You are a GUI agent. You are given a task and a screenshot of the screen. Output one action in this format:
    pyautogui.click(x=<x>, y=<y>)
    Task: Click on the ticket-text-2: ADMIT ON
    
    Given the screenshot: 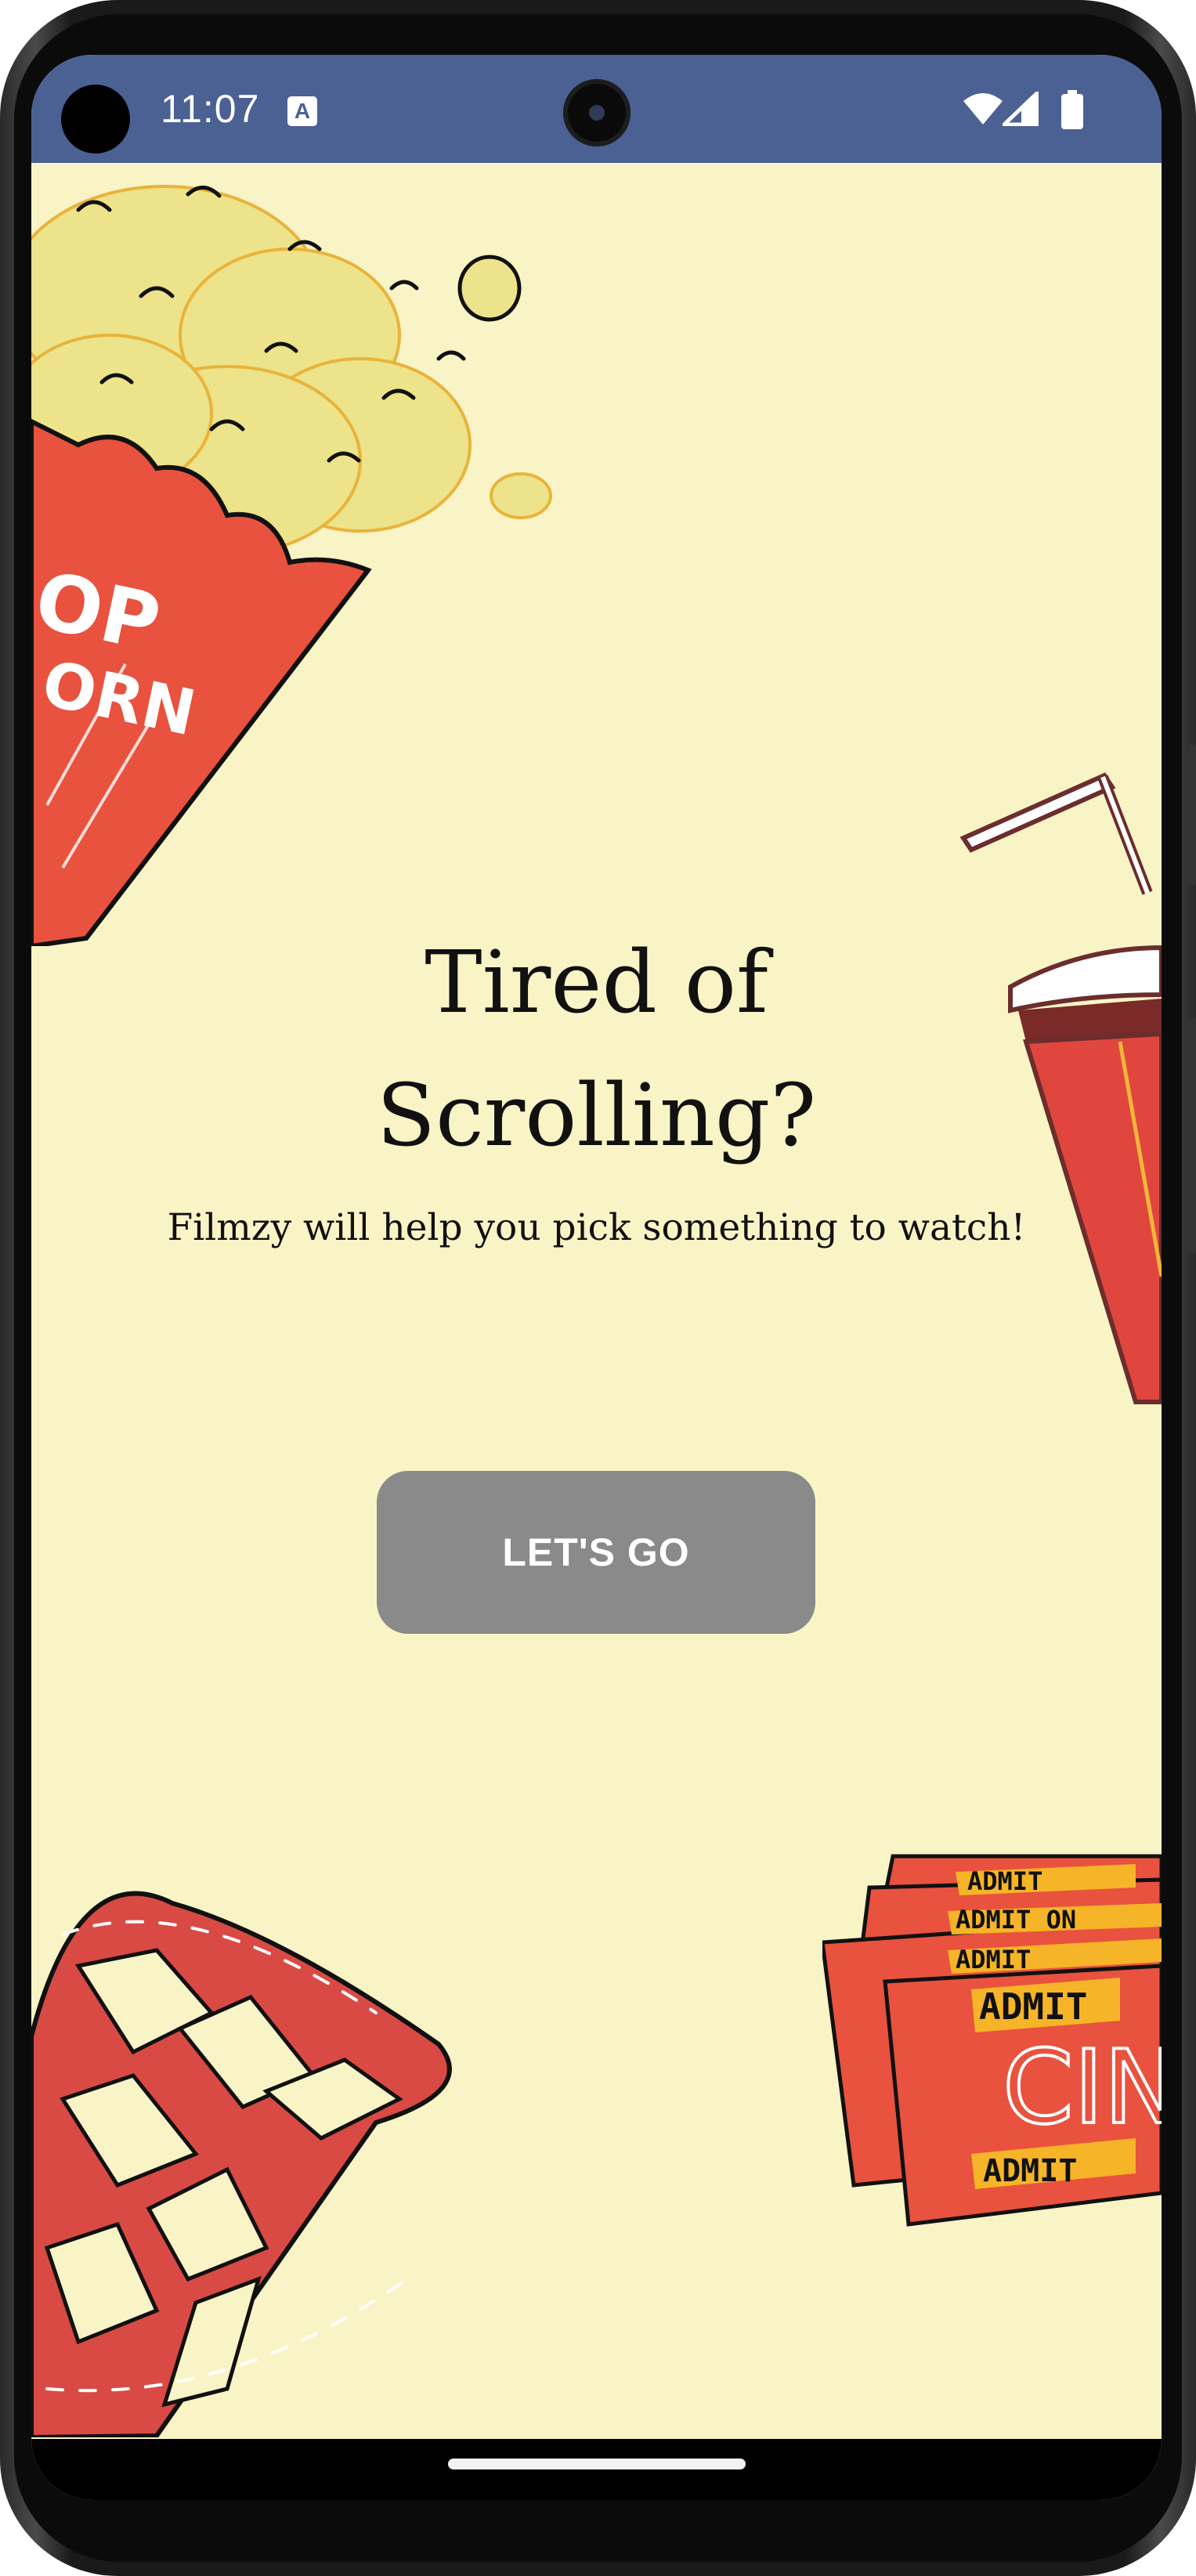 What is the action you would take?
    pyautogui.click(x=1016, y=1920)
    